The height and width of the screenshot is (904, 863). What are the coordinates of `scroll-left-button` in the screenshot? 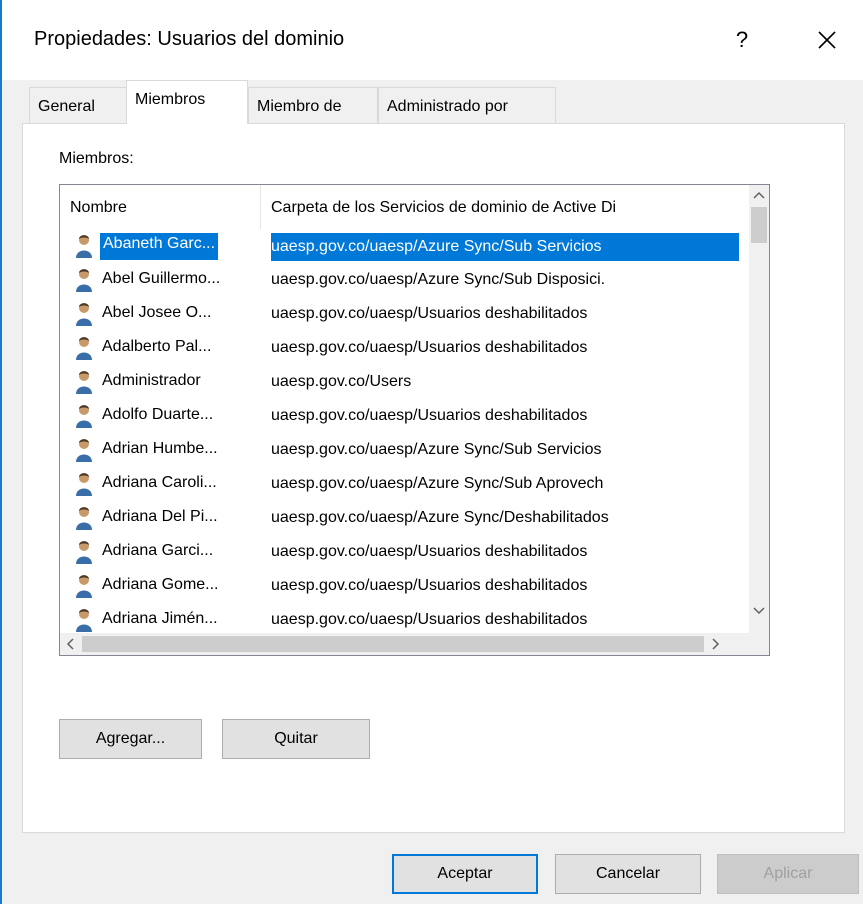 It's located at (70, 644).